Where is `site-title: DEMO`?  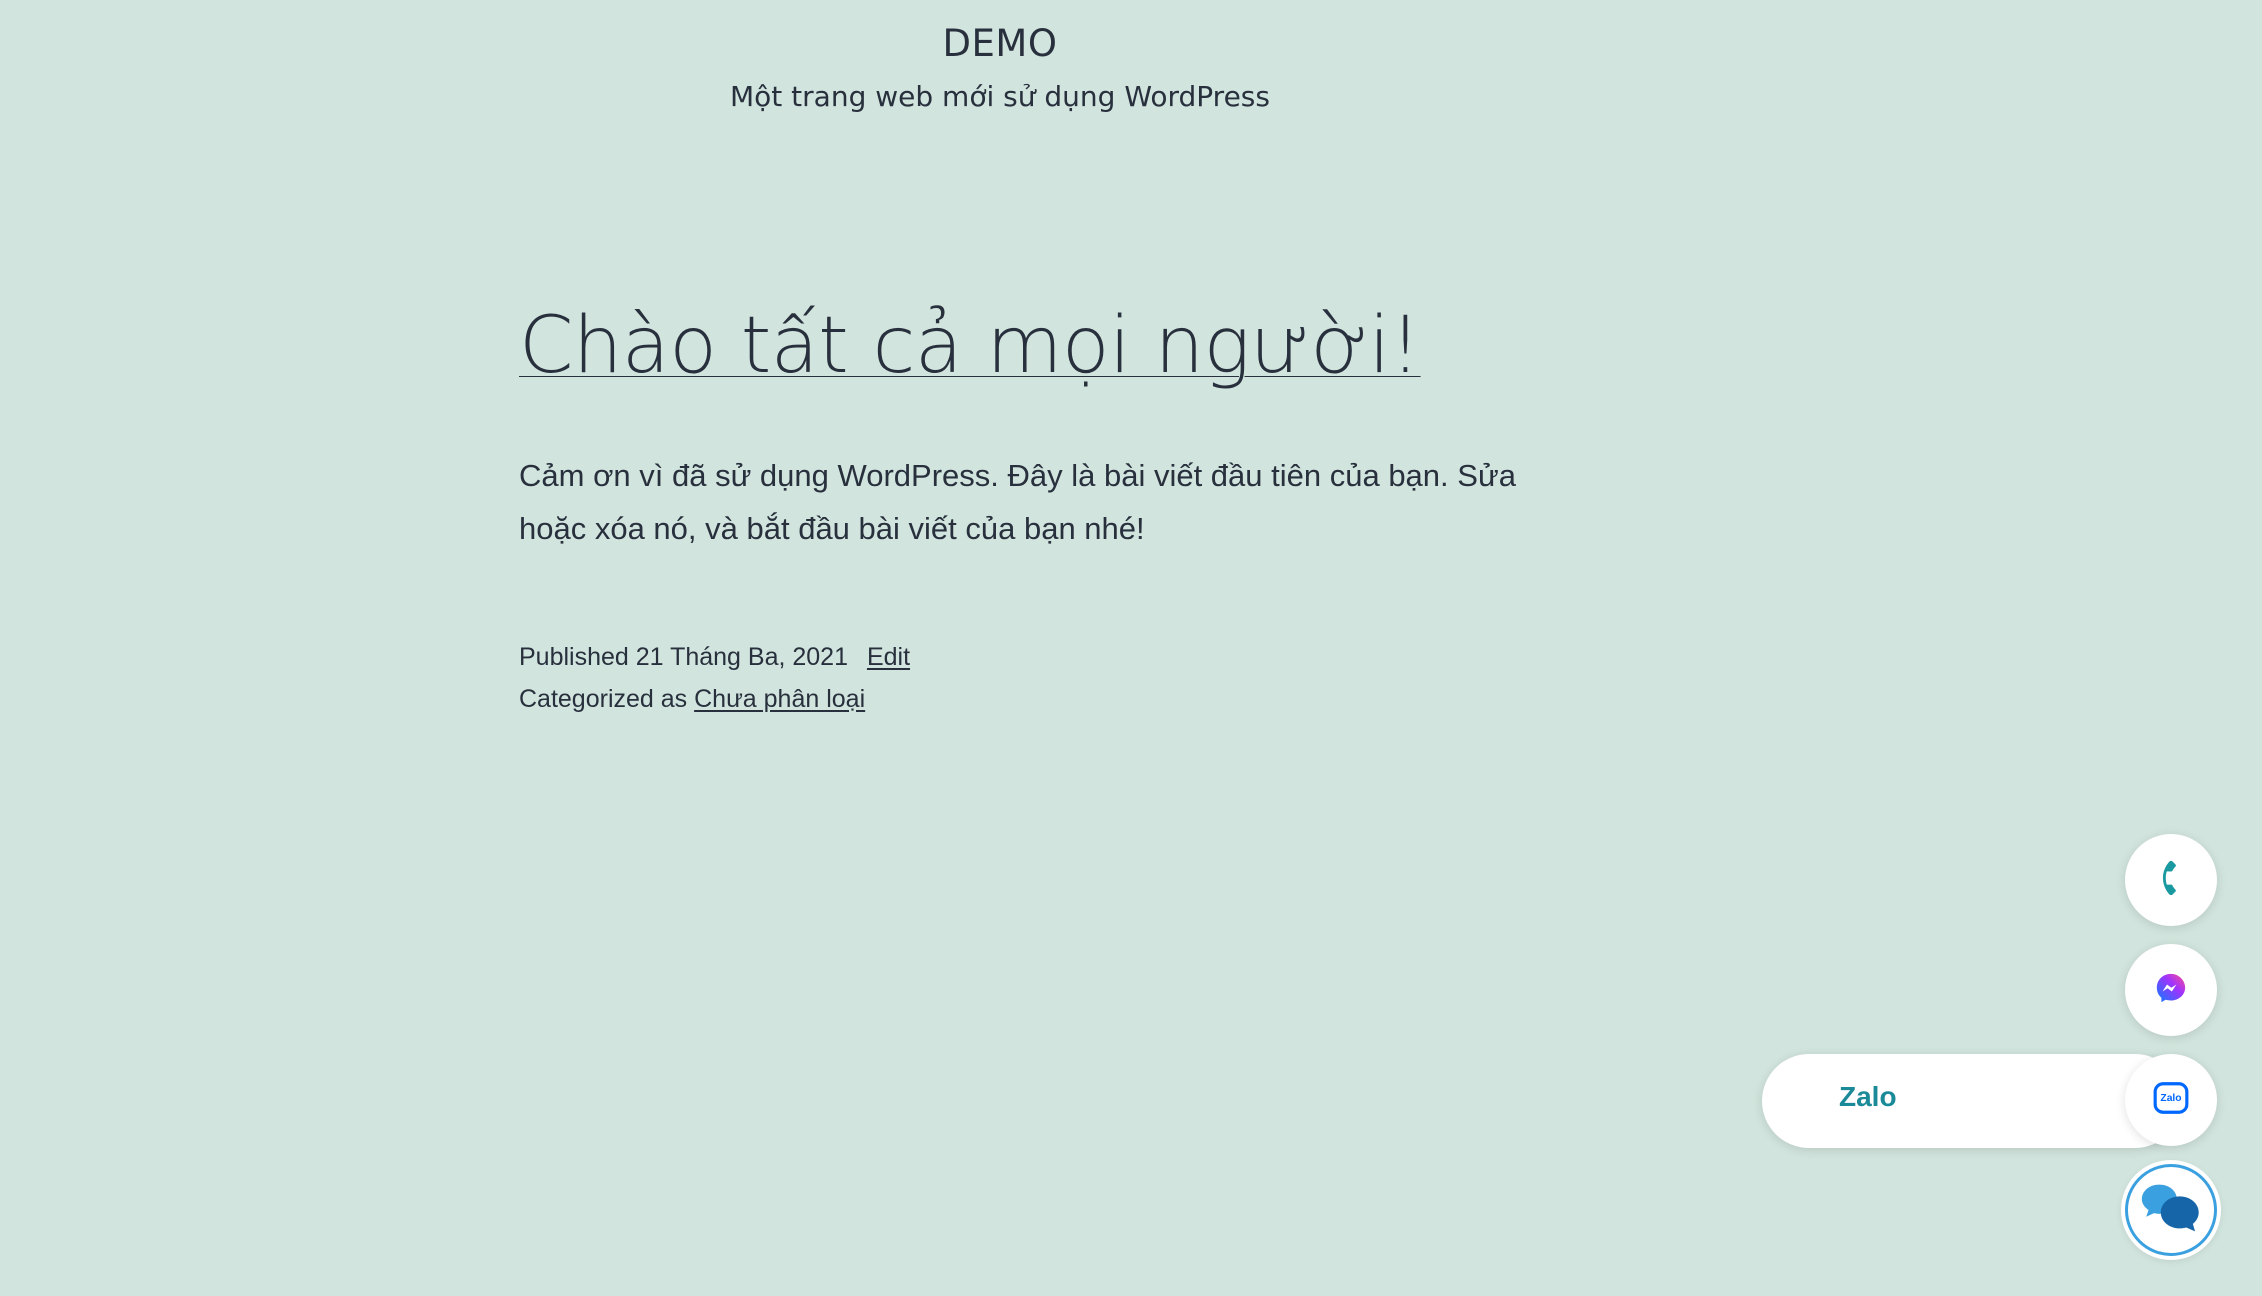
site-title: DEMO is located at coordinates (1000, 43).